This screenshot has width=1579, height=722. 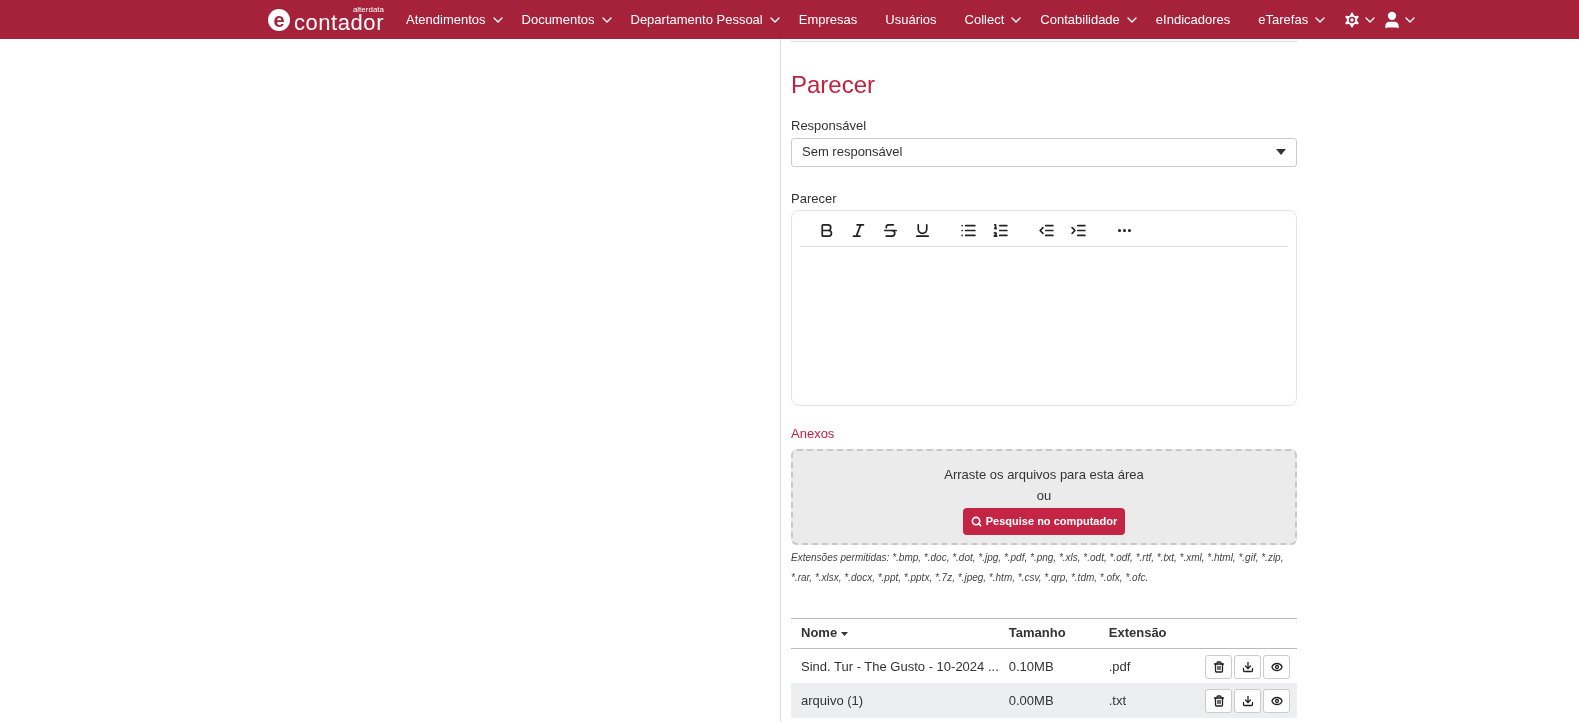 I want to click on table-cell: 0.00MB, so click(x=1048, y=700).